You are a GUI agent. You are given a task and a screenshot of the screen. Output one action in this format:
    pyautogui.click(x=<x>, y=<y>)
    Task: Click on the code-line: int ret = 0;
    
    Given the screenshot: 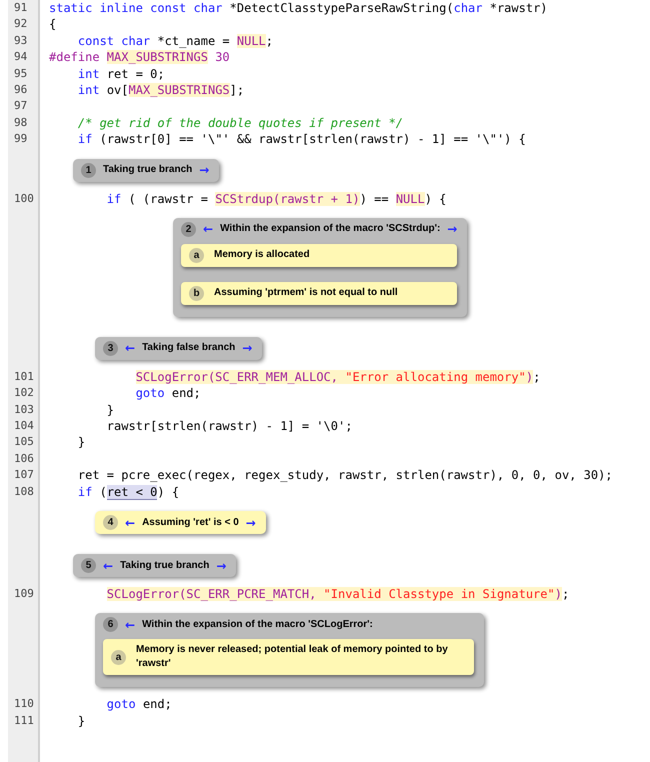 What is the action you would take?
    pyautogui.click(x=120, y=74)
    